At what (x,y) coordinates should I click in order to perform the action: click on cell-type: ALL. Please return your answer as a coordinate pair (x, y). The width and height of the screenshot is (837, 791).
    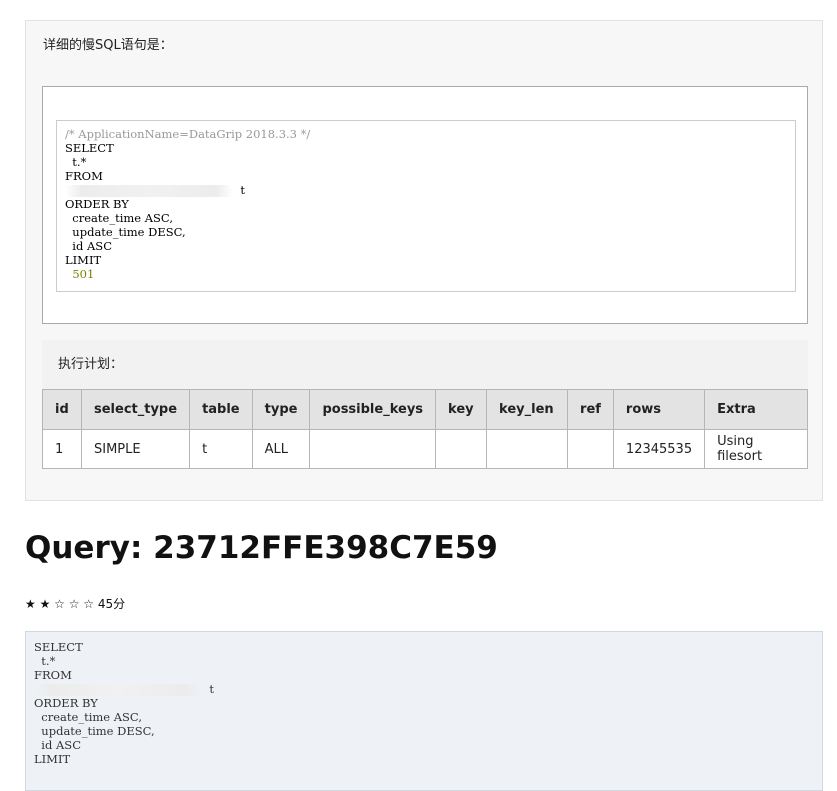
    Looking at the image, I should click on (281, 449).